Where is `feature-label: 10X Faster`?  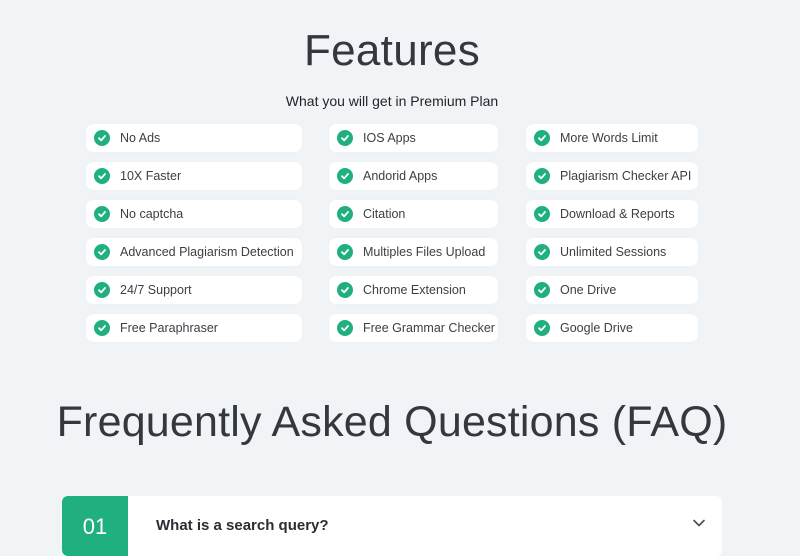 feature-label: 10X Faster is located at coordinates (151, 176).